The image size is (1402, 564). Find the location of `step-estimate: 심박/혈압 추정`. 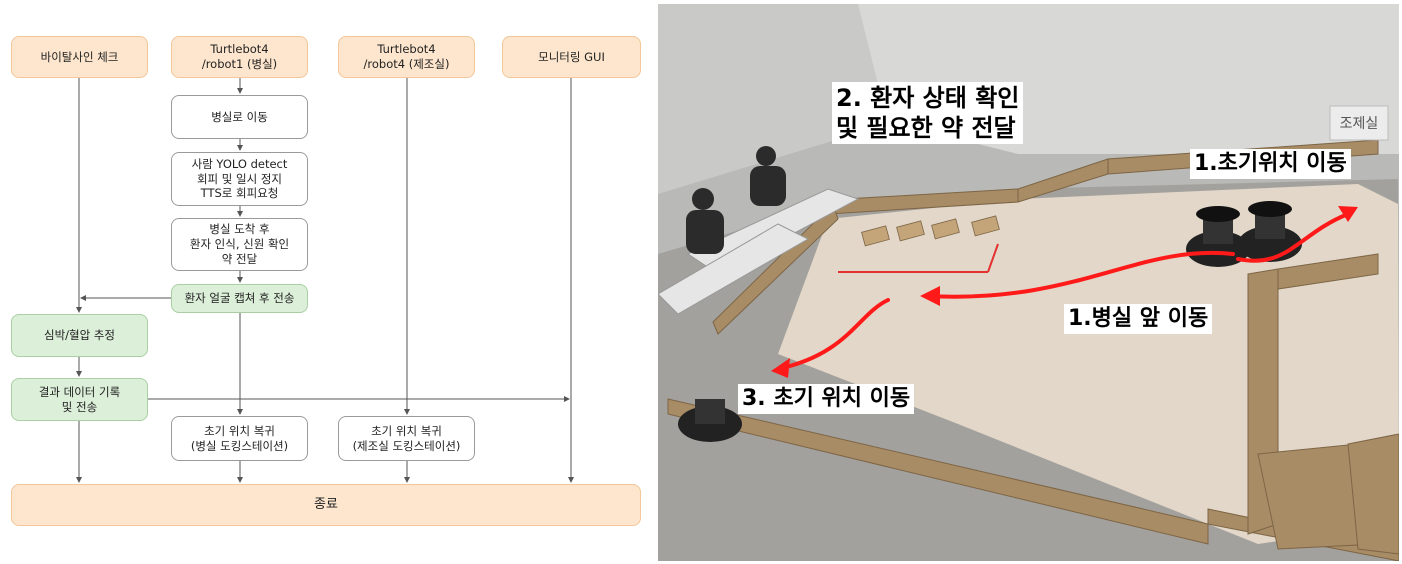

step-estimate: 심박/혈압 추정 is located at coordinates (79, 335).